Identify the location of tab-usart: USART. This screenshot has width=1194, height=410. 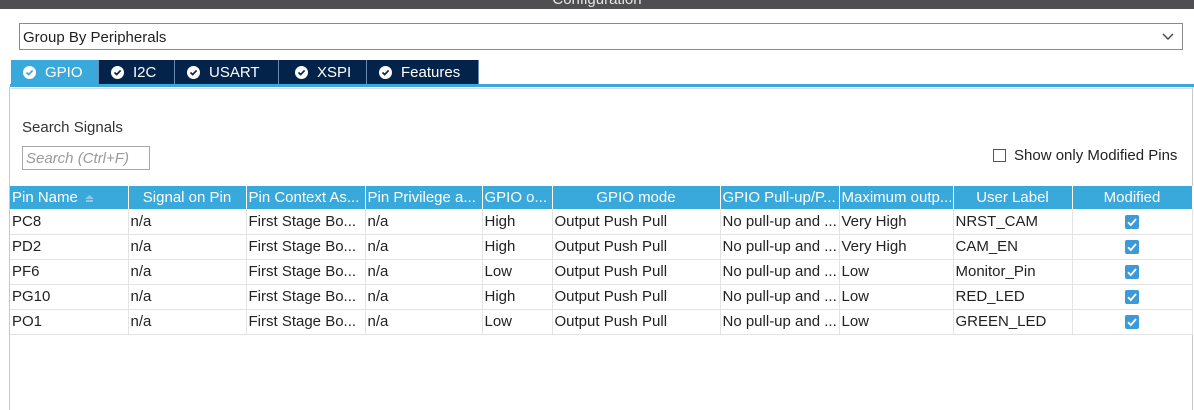
(227, 72).